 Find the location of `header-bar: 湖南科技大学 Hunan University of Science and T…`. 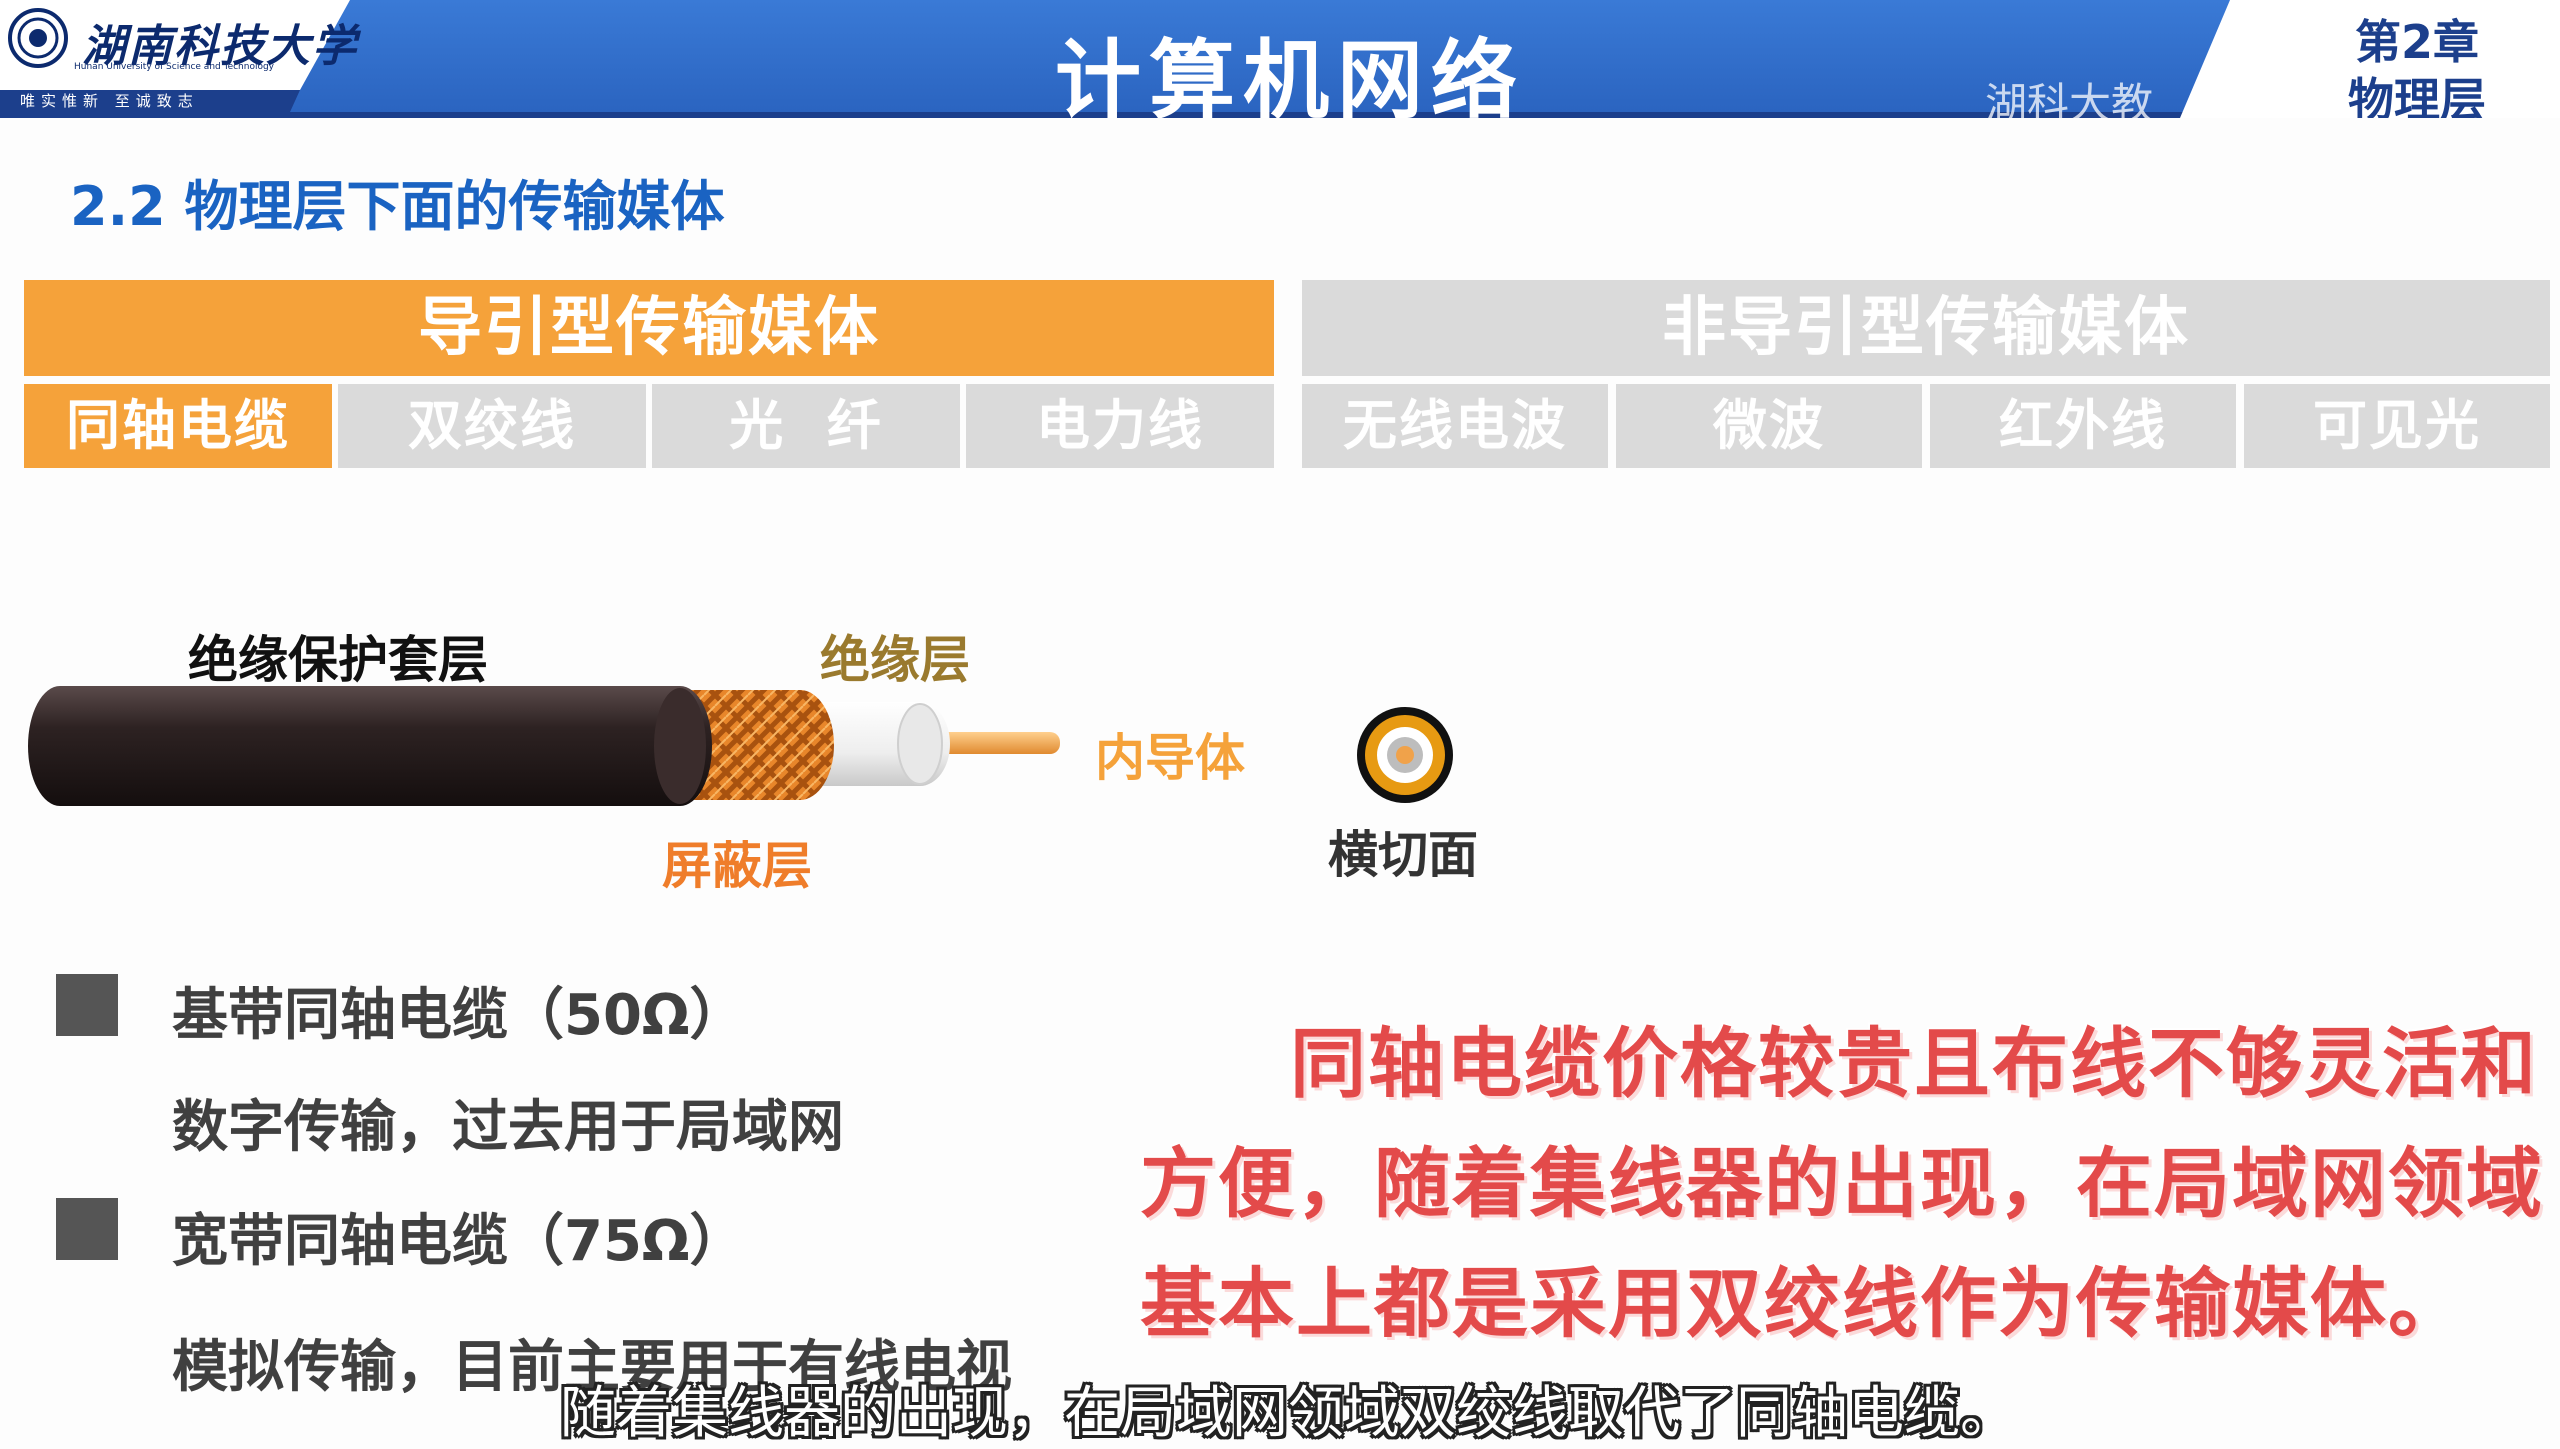

header-bar: 湖南科技大学 Hunan University of Science and T… is located at coordinates (1280, 59).